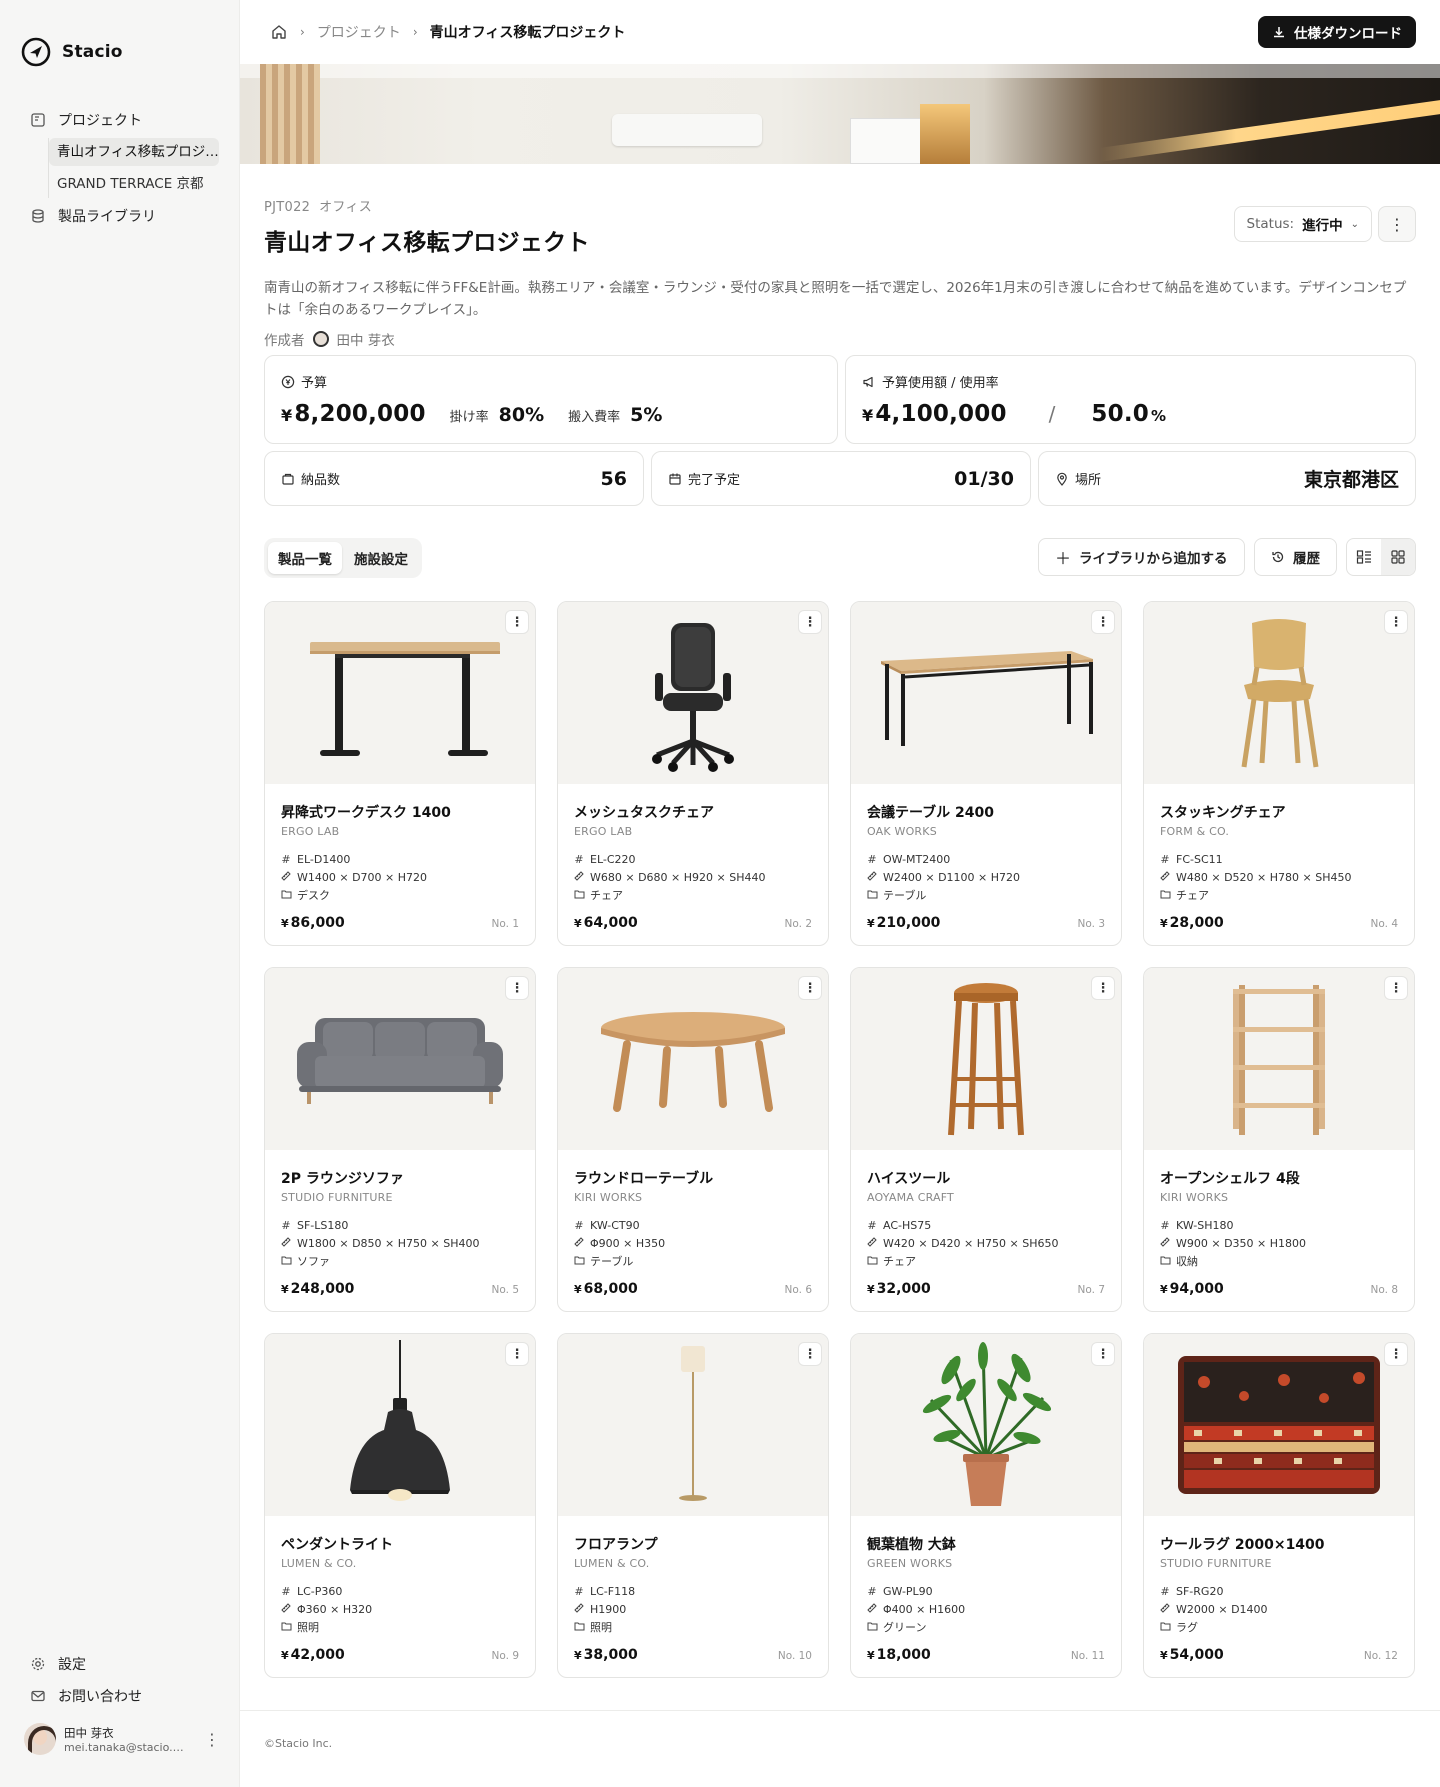 This screenshot has width=1440, height=1787. I want to click on download-label: 仕様ダウンロード, so click(1348, 34).